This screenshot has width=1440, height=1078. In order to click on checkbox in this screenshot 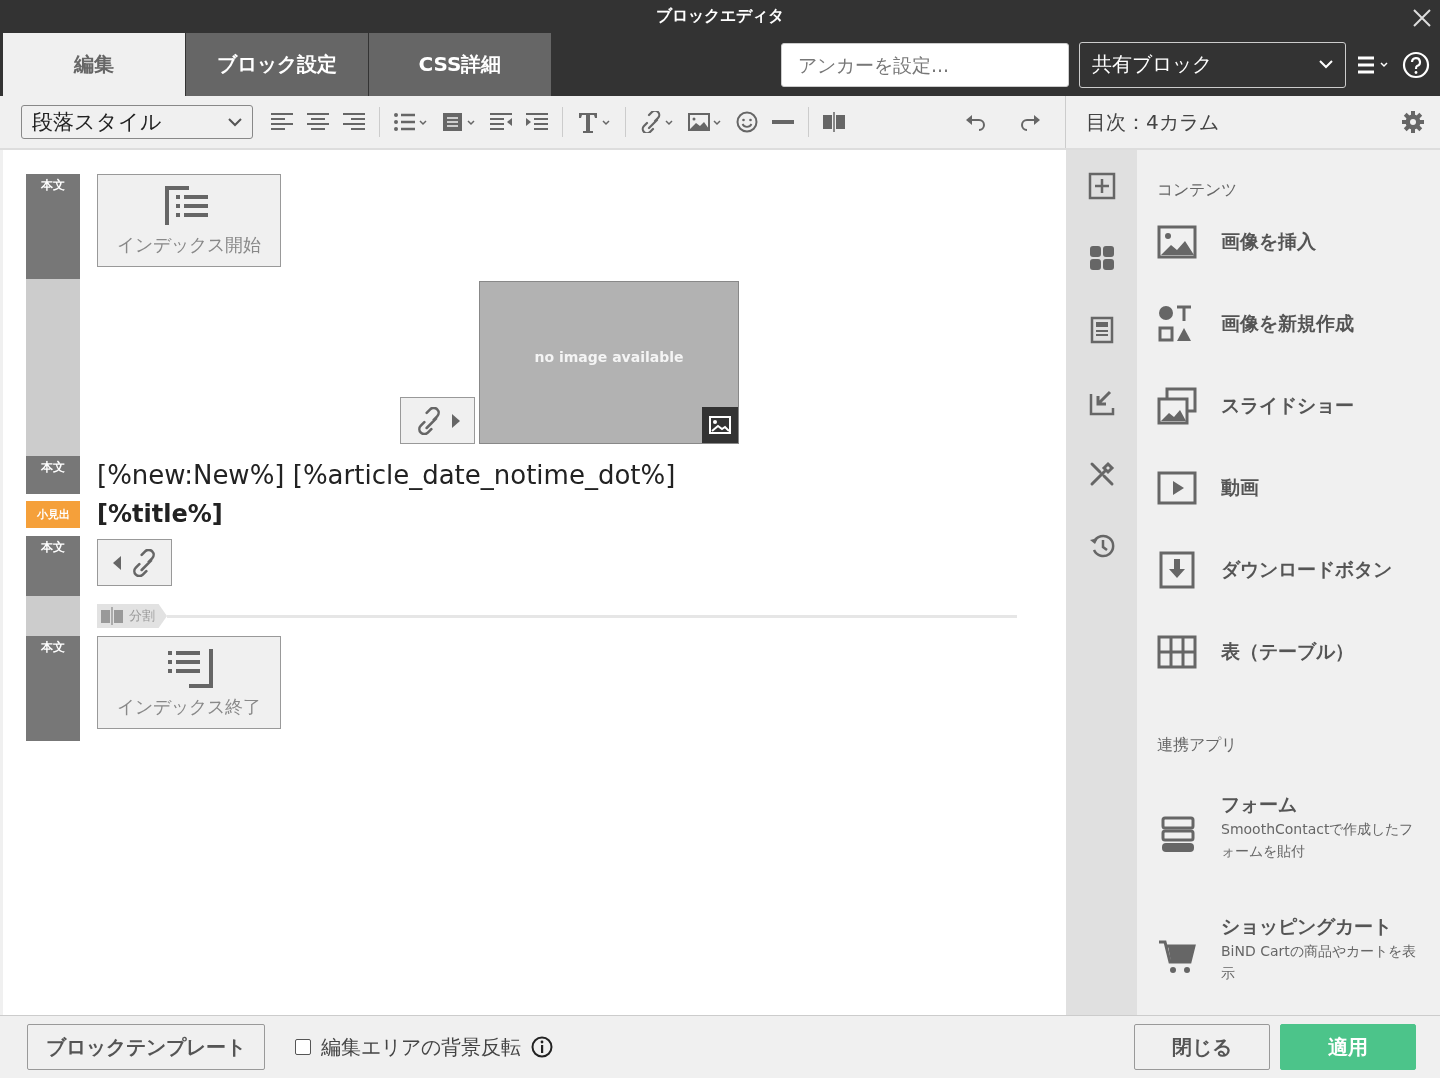, I will do `click(303, 1047)`.